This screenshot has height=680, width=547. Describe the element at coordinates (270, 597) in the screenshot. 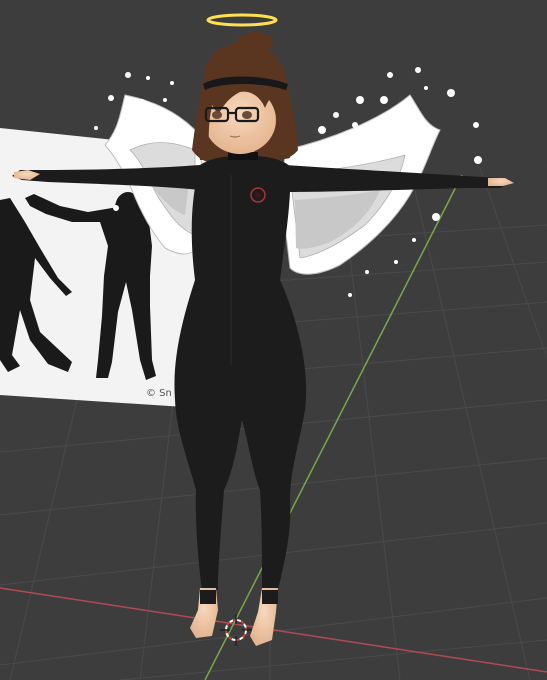

I see `right-ankle-band` at that location.